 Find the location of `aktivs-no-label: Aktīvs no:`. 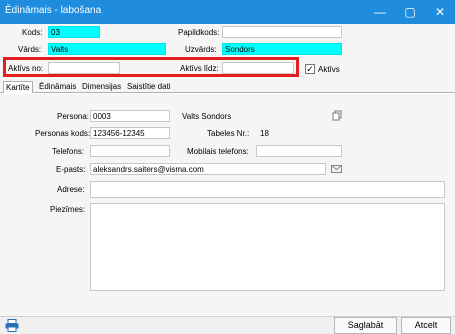

aktivs-no-label: Aktīvs no: is located at coordinates (26, 68).